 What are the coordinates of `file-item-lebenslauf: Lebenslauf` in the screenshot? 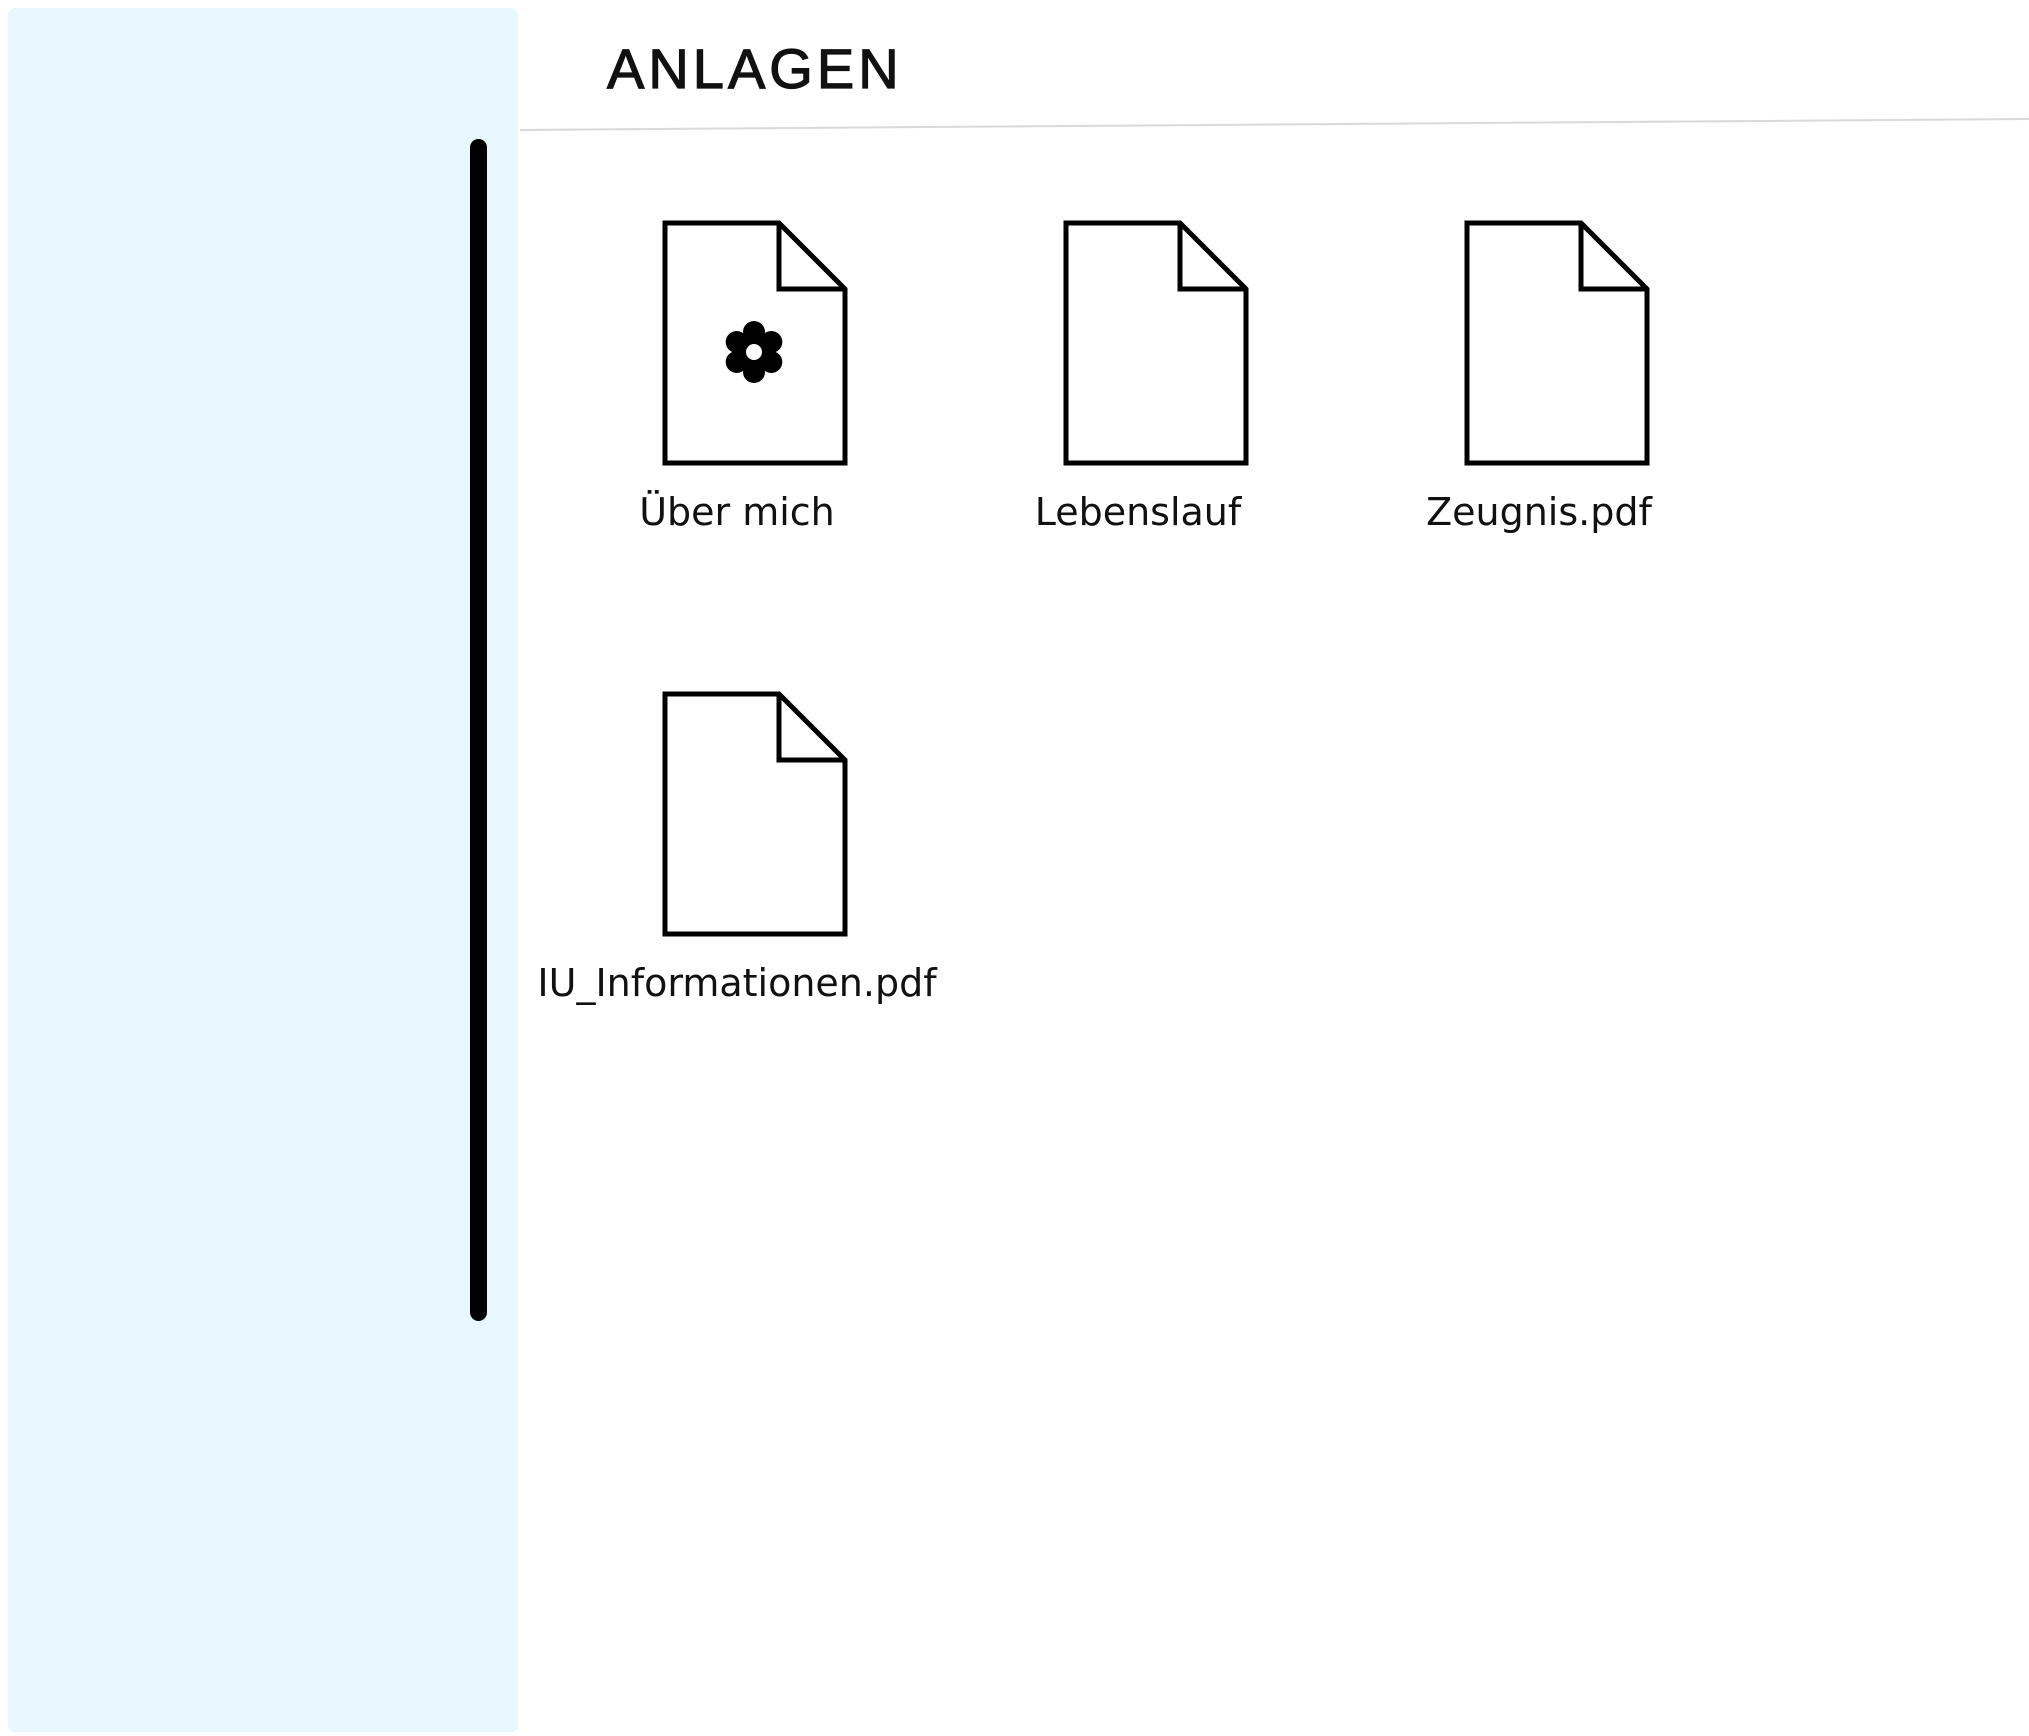 It's located at (1138, 390).